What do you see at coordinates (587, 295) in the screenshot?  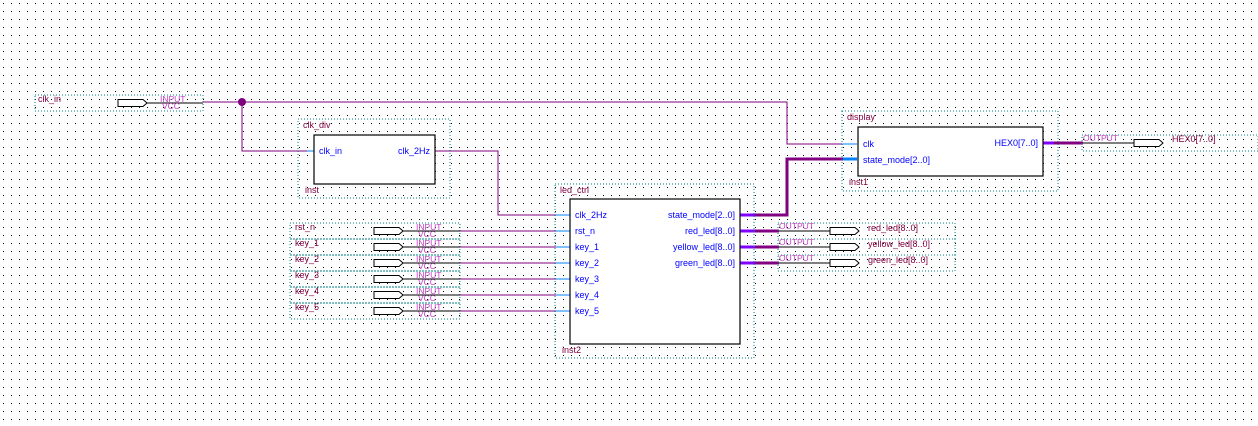 I see `input-port: key_4` at bounding box center [587, 295].